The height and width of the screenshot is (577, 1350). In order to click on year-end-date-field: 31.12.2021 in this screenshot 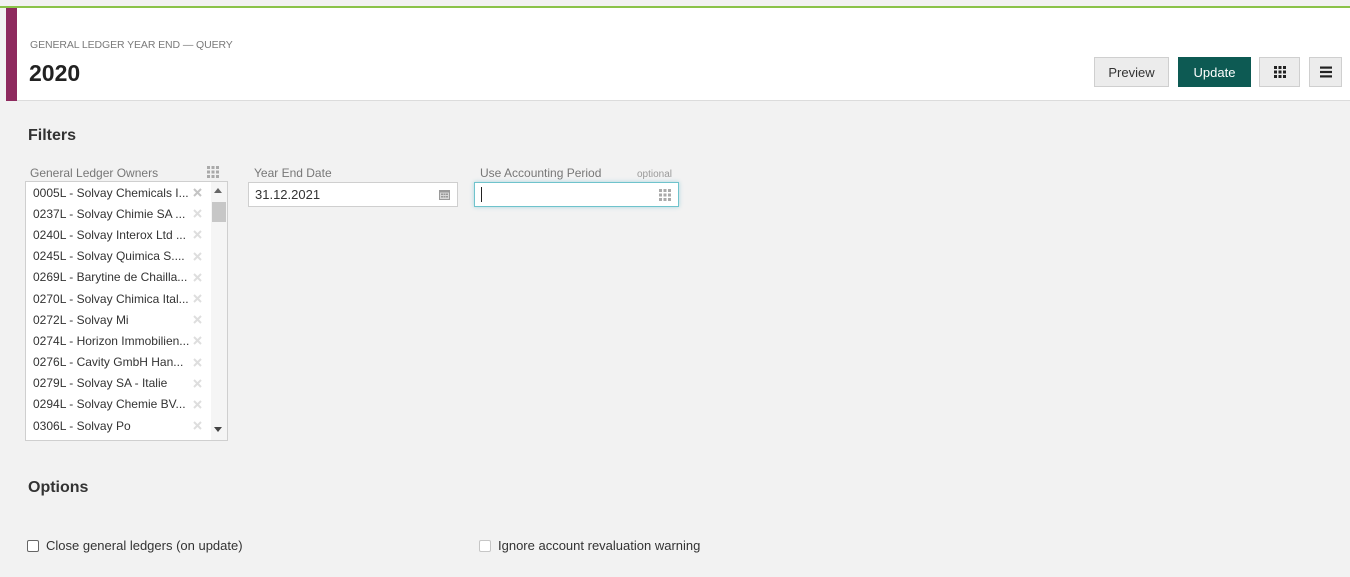, I will do `click(353, 194)`.